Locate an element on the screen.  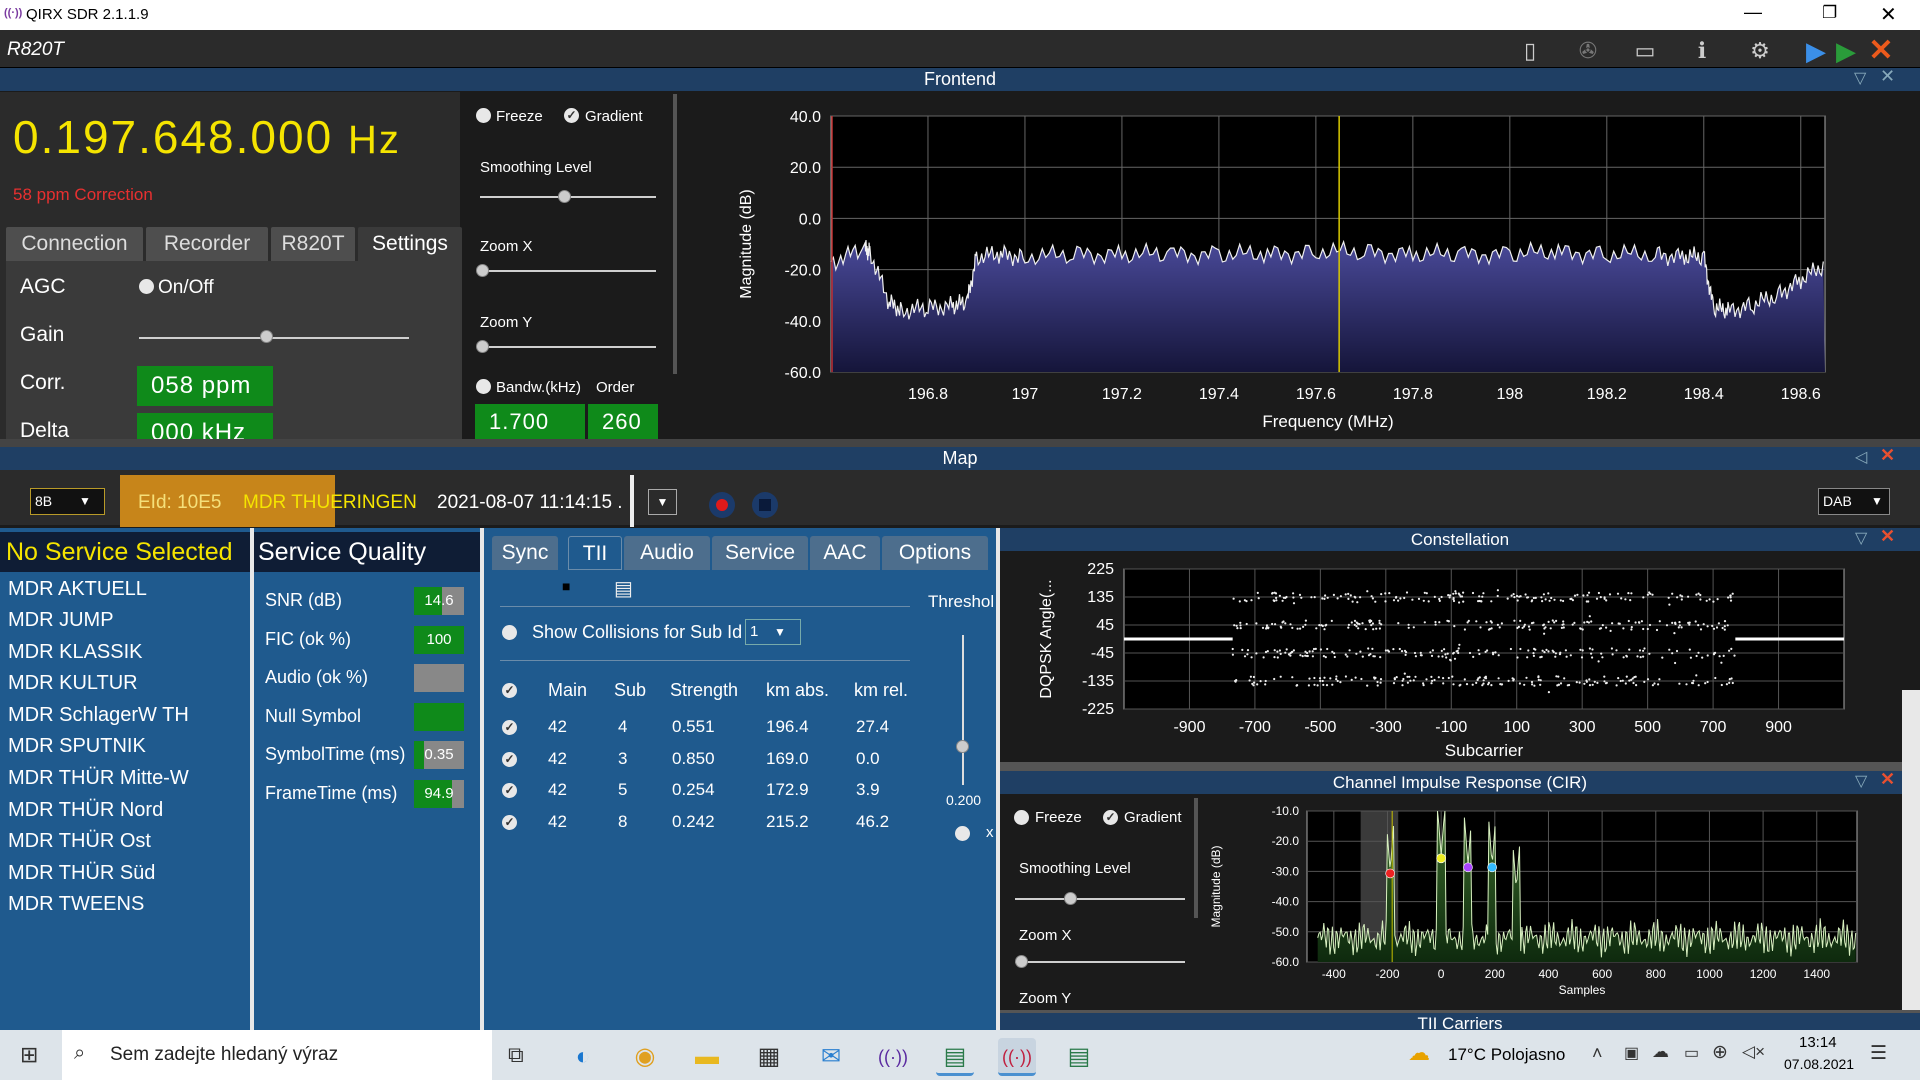
zoom-x-slider-thumb is located at coordinates (482, 270).